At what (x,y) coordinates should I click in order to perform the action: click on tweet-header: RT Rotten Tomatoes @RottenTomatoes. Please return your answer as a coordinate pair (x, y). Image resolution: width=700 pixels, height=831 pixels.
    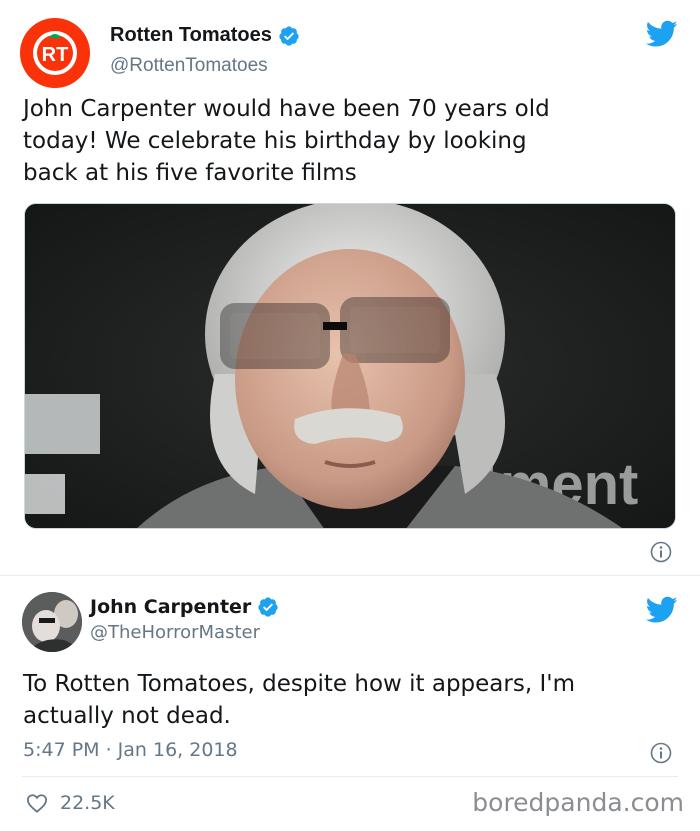
    Looking at the image, I should click on (350, 53).